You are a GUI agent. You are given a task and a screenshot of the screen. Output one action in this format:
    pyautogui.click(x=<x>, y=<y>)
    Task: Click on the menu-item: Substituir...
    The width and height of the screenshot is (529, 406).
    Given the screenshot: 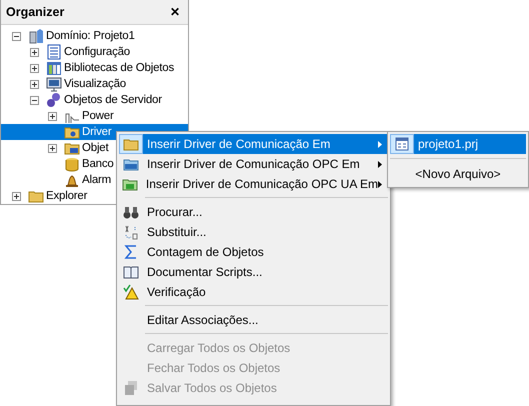 What is the action you would take?
    pyautogui.click(x=253, y=232)
    